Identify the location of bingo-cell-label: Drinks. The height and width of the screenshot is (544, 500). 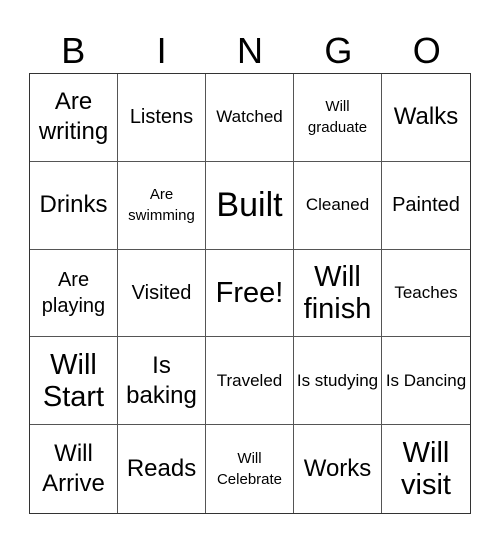
(73, 205).